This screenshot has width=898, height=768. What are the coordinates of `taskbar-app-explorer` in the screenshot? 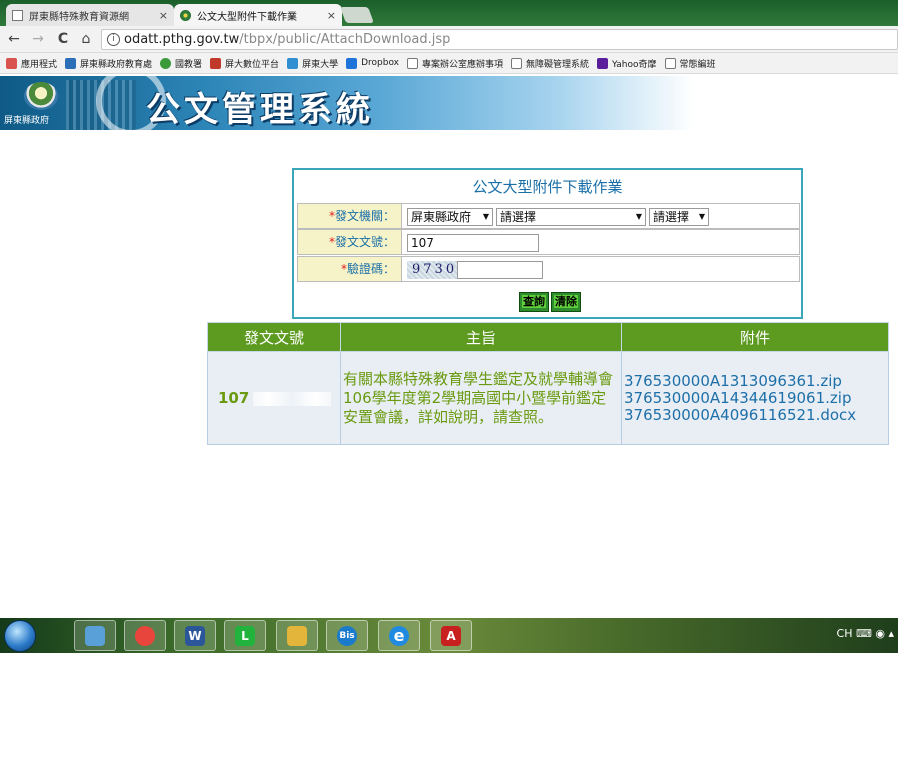 It's located at (95, 635).